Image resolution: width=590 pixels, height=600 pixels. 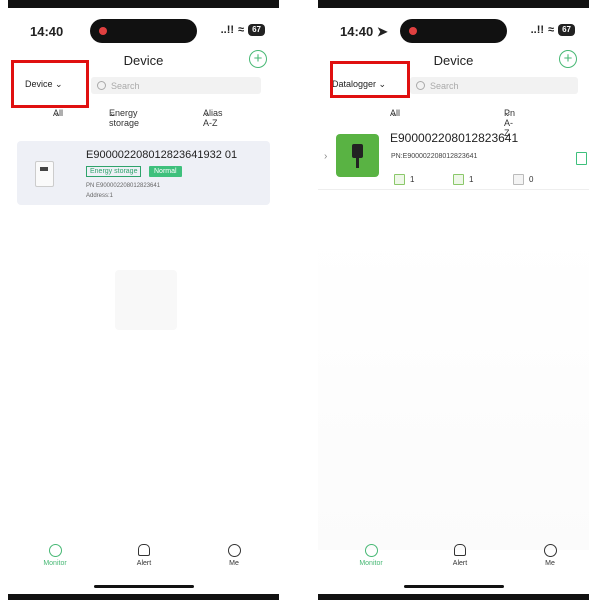 I want to click on device-address: Address:1, so click(x=100, y=196).